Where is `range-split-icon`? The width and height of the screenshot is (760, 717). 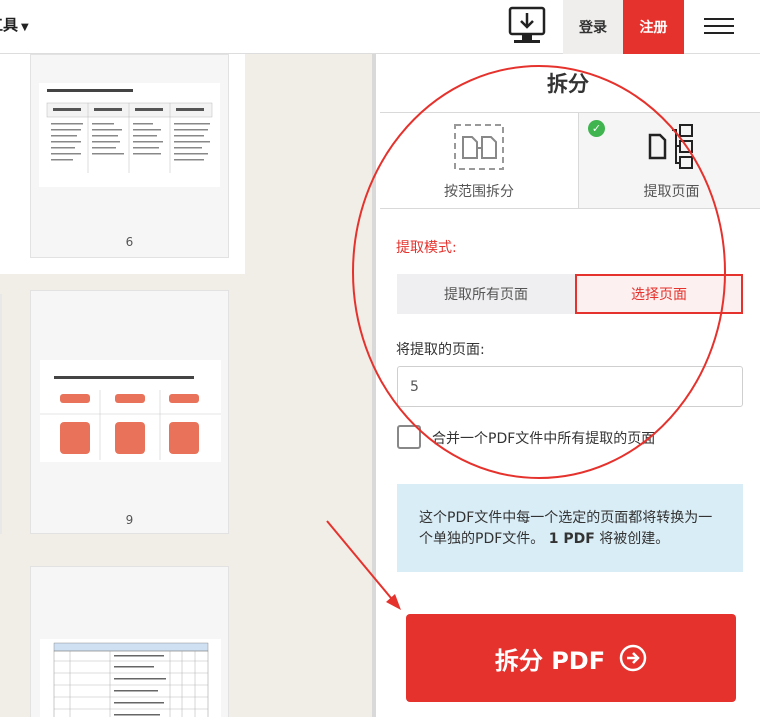 range-split-icon is located at coordinates (479, 147).